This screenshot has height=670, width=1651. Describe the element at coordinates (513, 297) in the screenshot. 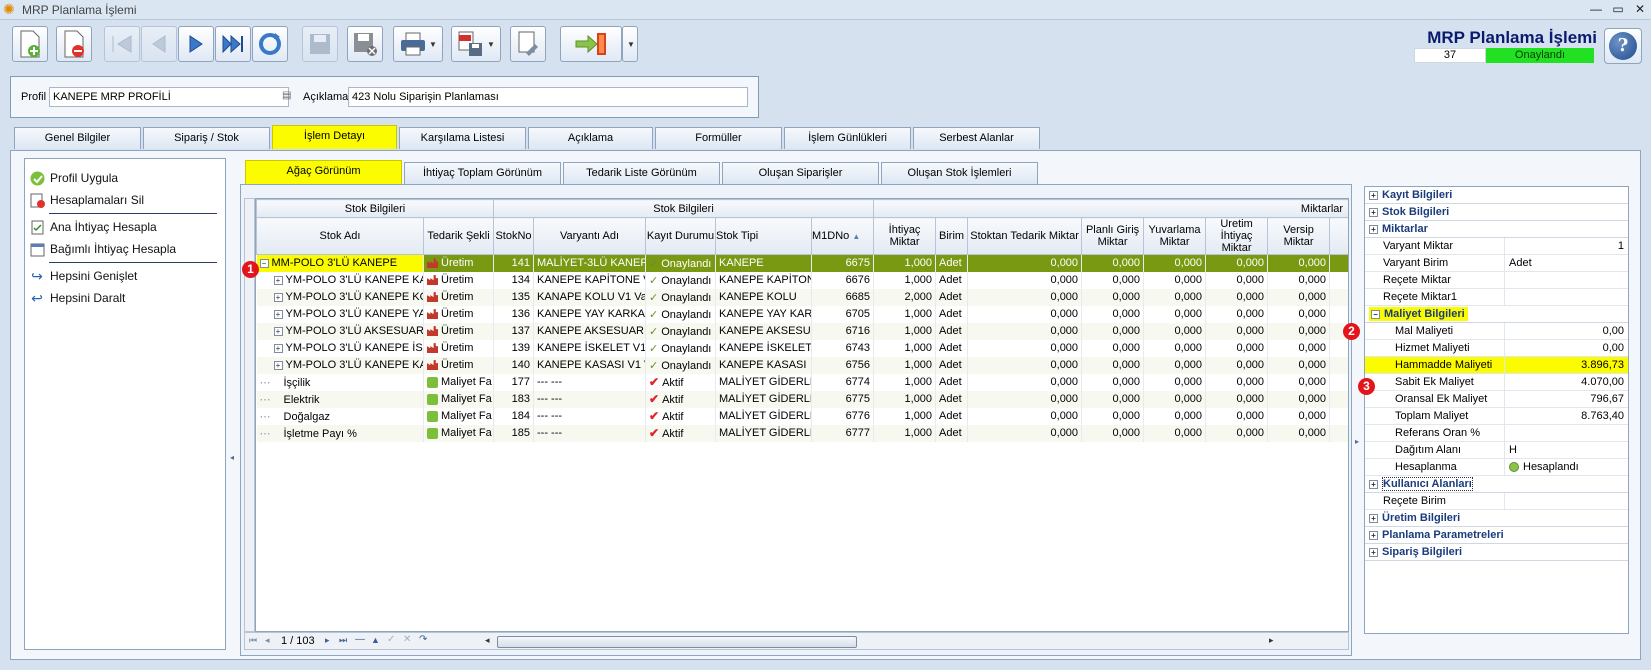

I see `cell-stokno: 135` at that location.